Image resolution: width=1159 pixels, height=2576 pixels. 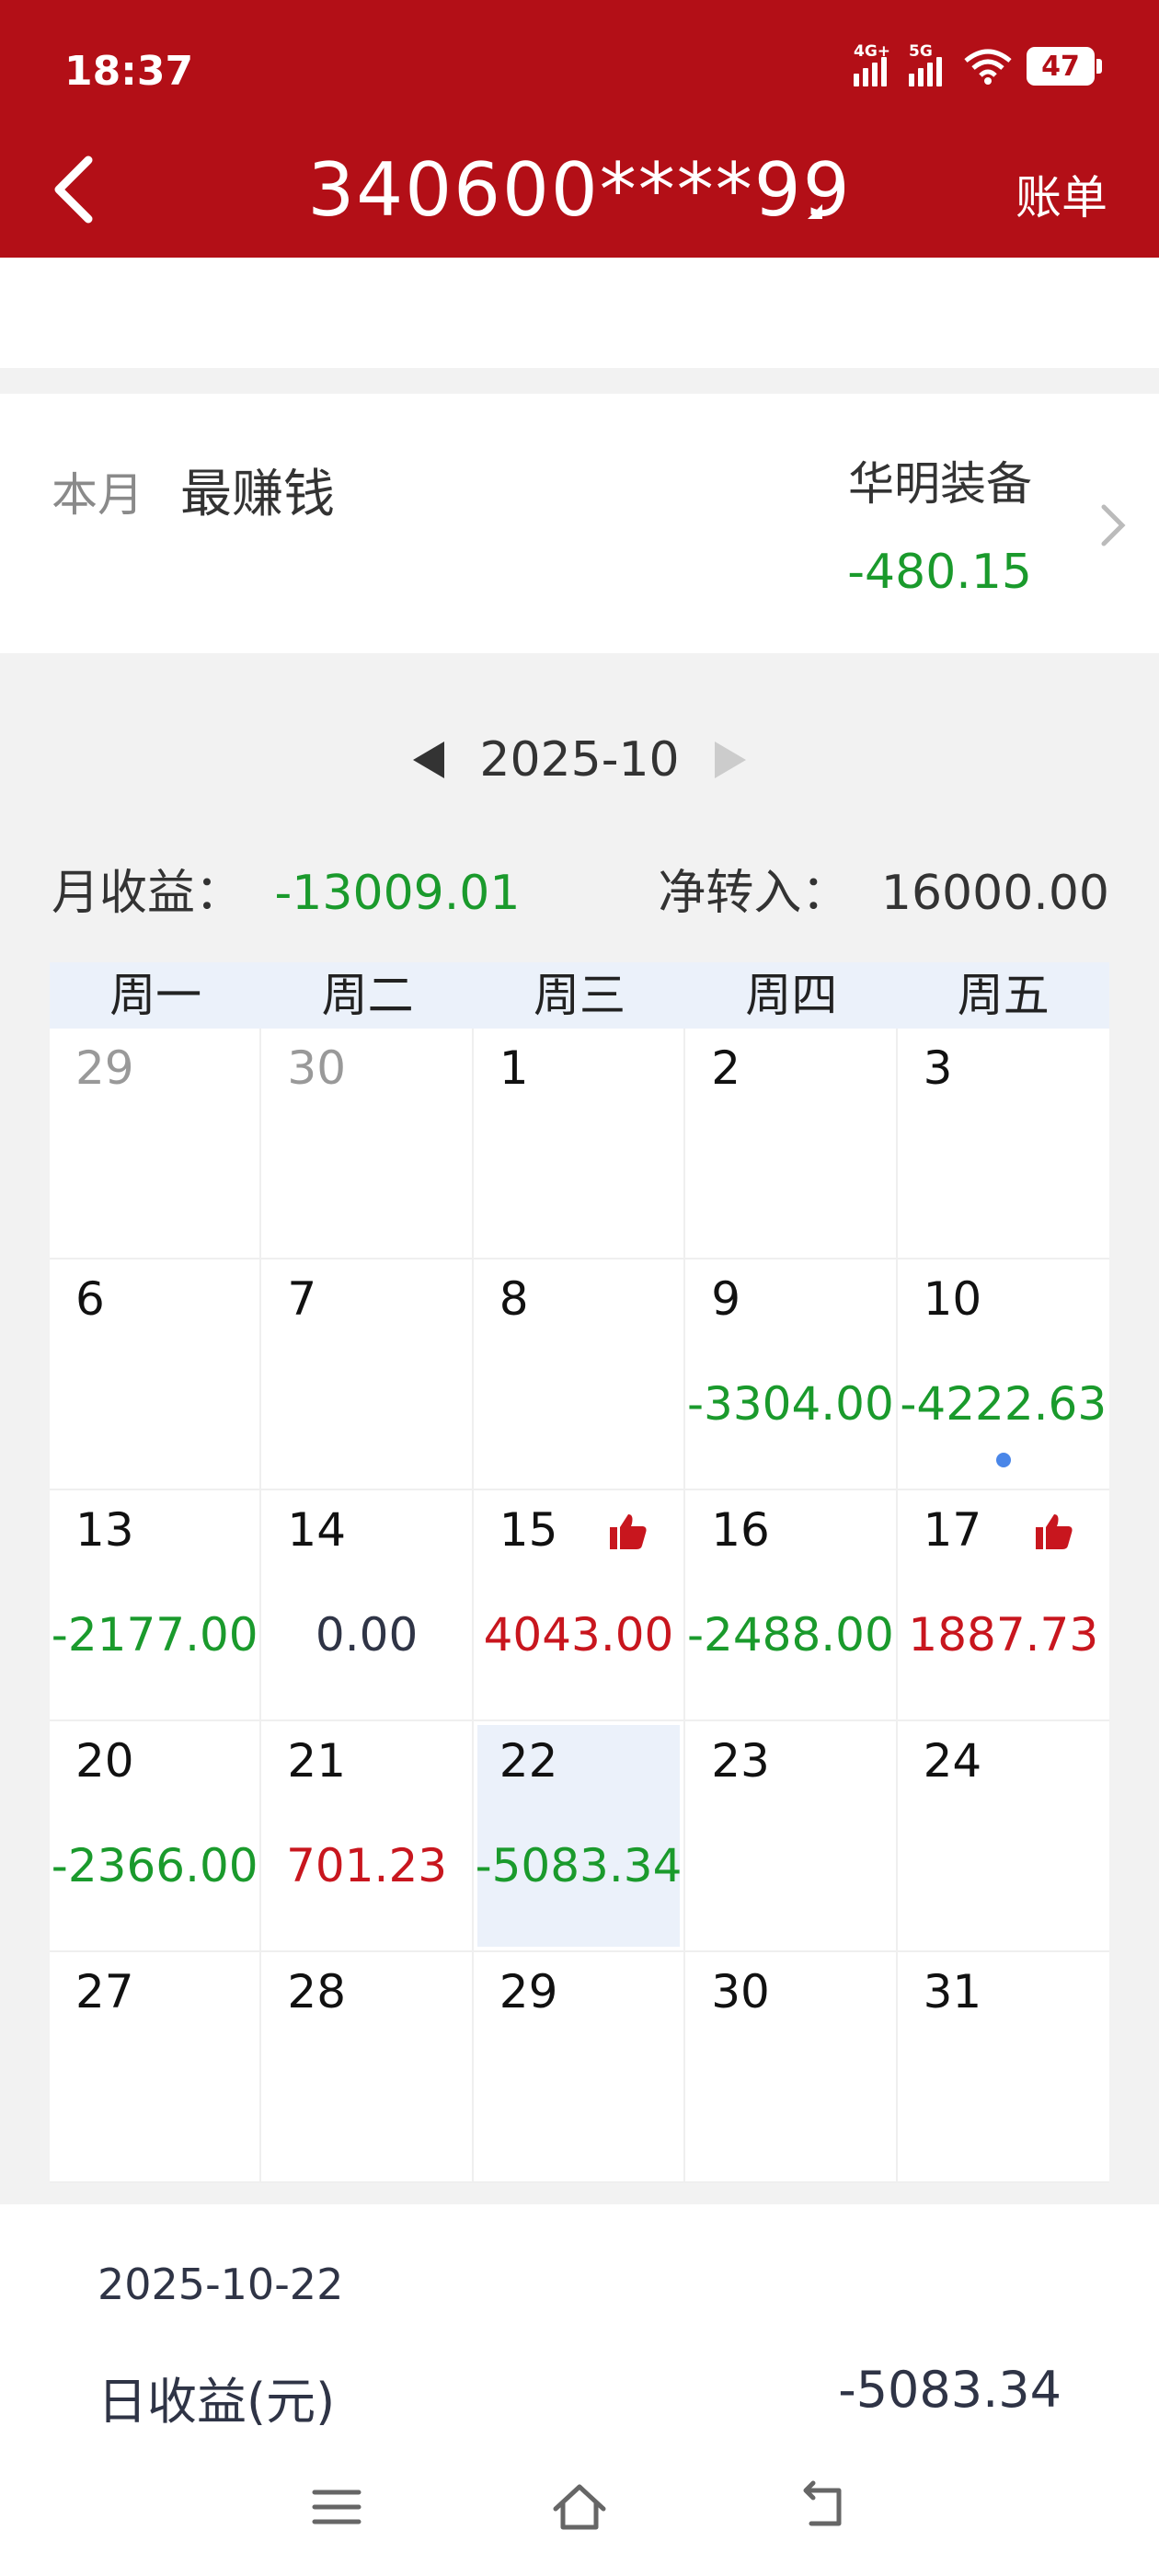 I want to click on bill-button: 账单, so click(x=1061, y=194).